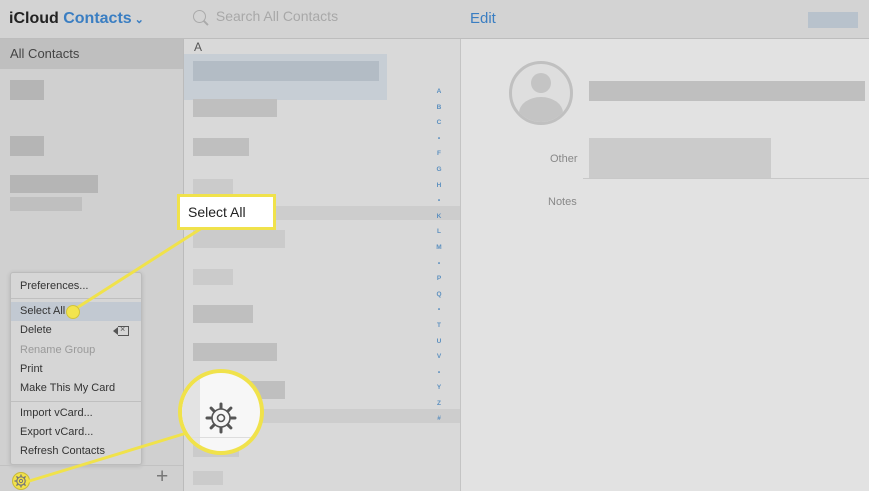 The image size is (869, 491). What do you see at coordinates (217, 212) in the screenshot?
I see `callout-label-text: Select All` at bounding box center [217, 212].